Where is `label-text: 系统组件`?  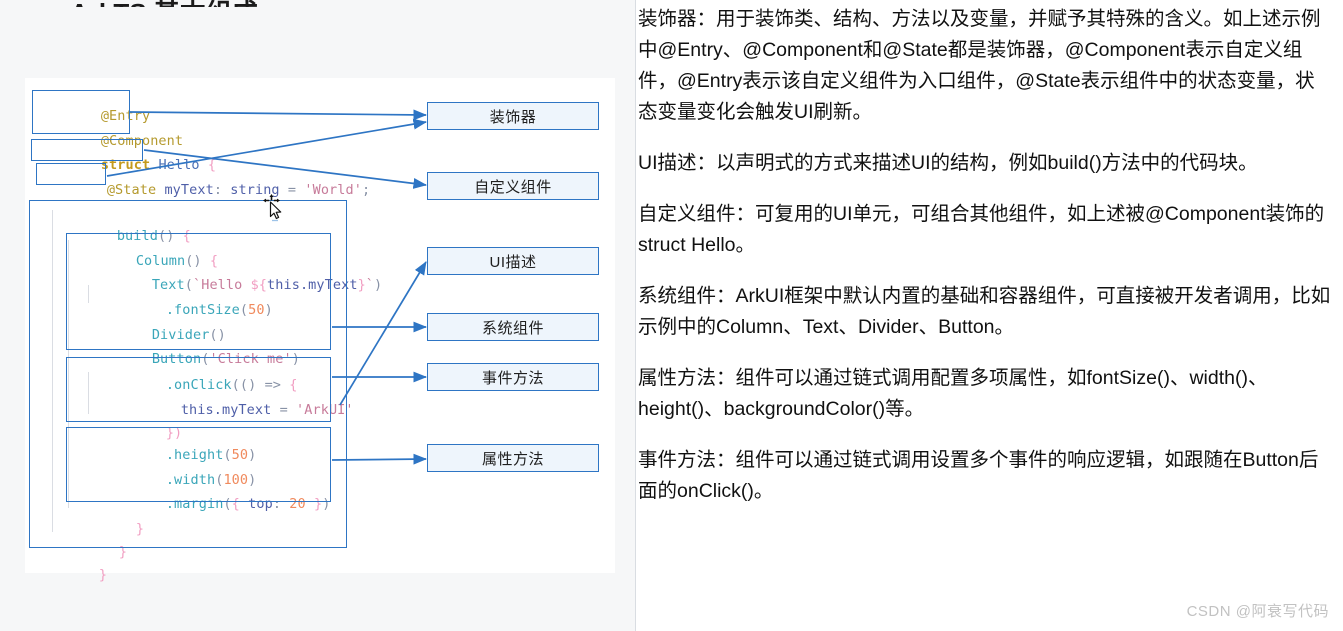
label-text: 系统组件 is located at coordinates (512, 328).